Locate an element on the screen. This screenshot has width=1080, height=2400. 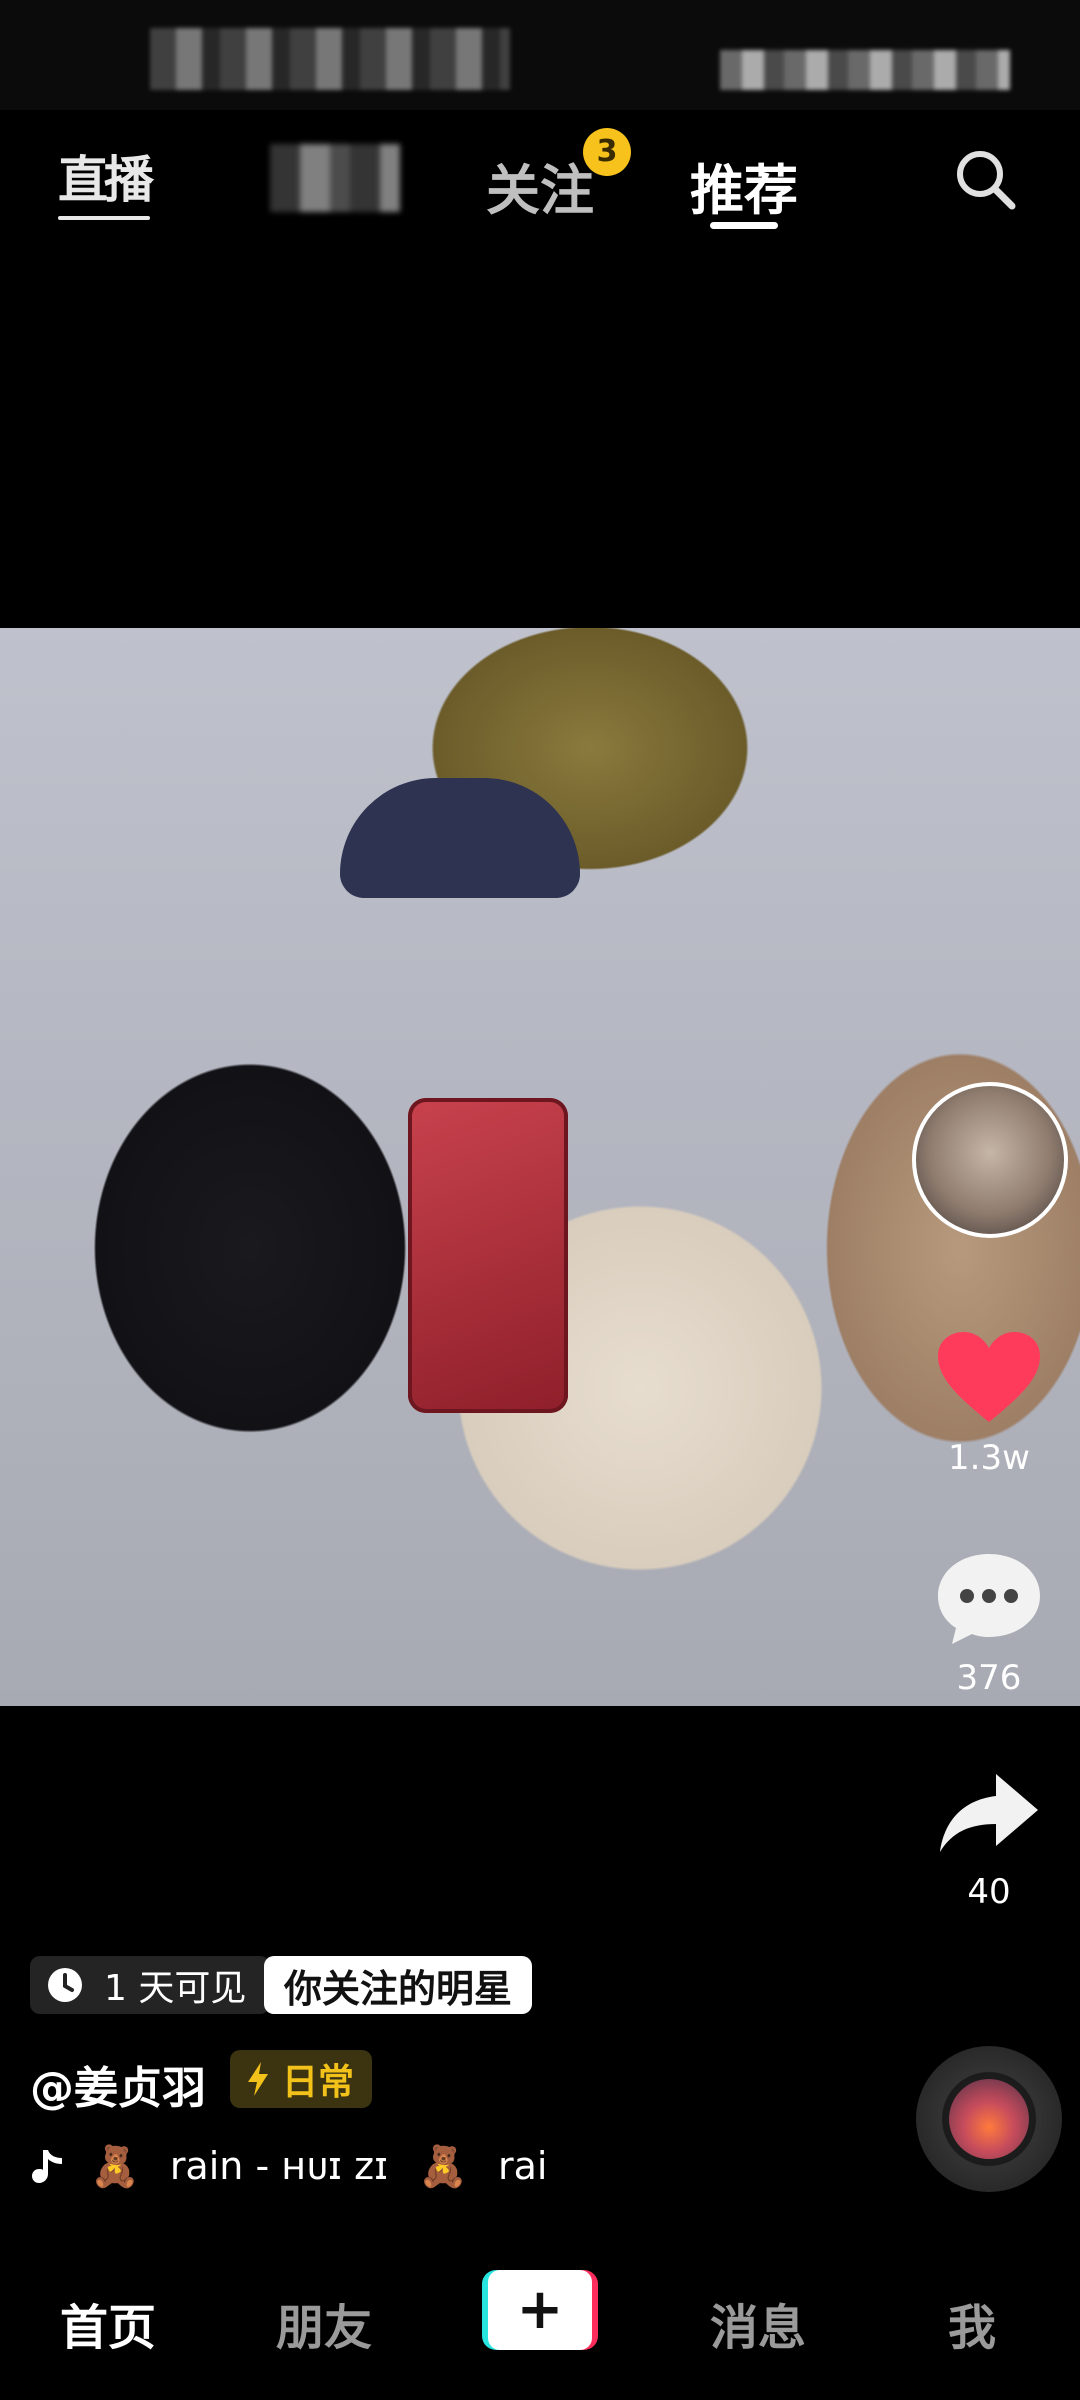
music-note-icon is located at coordinates (47, 2166).